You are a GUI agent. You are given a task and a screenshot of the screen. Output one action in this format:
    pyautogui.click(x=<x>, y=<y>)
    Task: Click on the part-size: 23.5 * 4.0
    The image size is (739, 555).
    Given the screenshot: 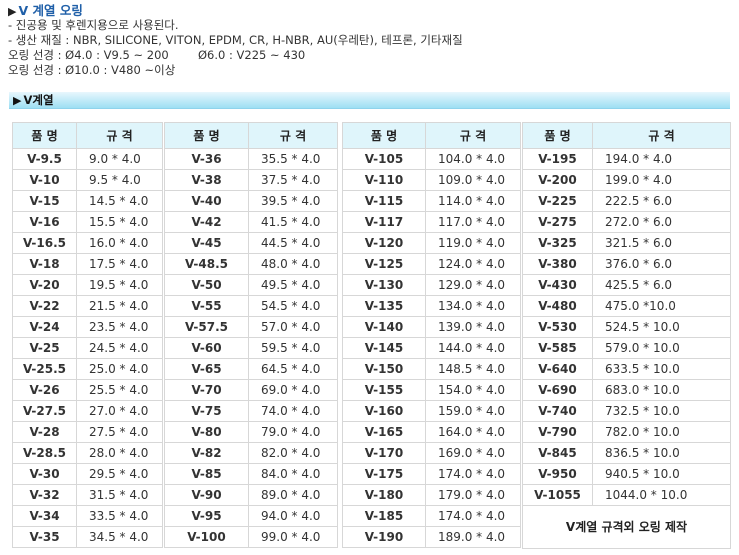 What is the action you would take?
    pyautogui.click(x=119, y=327)
    